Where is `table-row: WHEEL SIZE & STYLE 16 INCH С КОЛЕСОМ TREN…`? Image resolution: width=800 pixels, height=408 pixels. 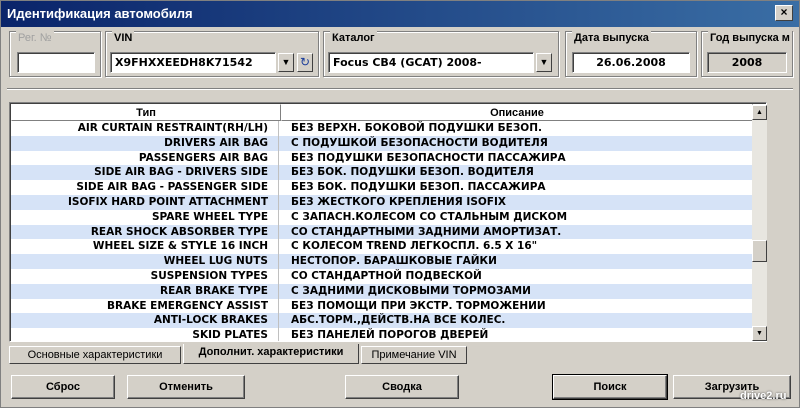
table-row: WHEEL SIZE & STYLE 16 INCH С КОЛЕСОМ TREN… is located at coordinates (382, 247).